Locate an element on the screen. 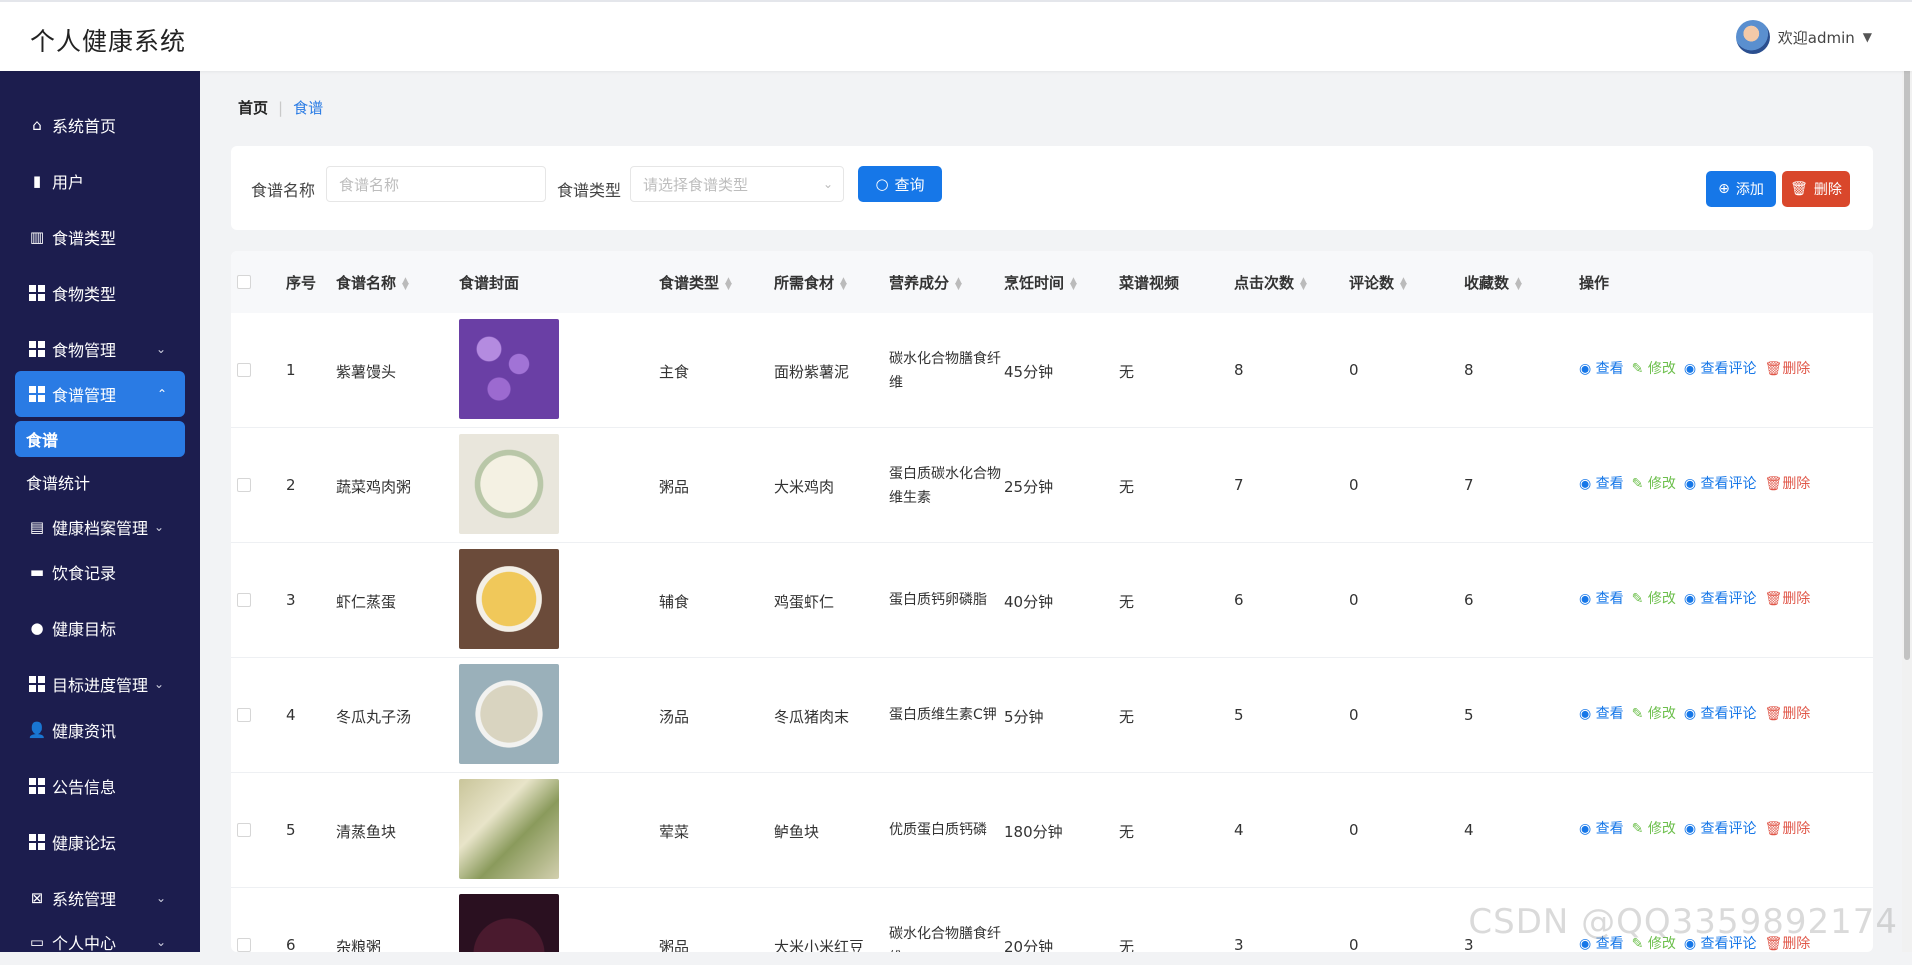  header-name: 食谱名称▲▼ is located at coordinates (372, 282).